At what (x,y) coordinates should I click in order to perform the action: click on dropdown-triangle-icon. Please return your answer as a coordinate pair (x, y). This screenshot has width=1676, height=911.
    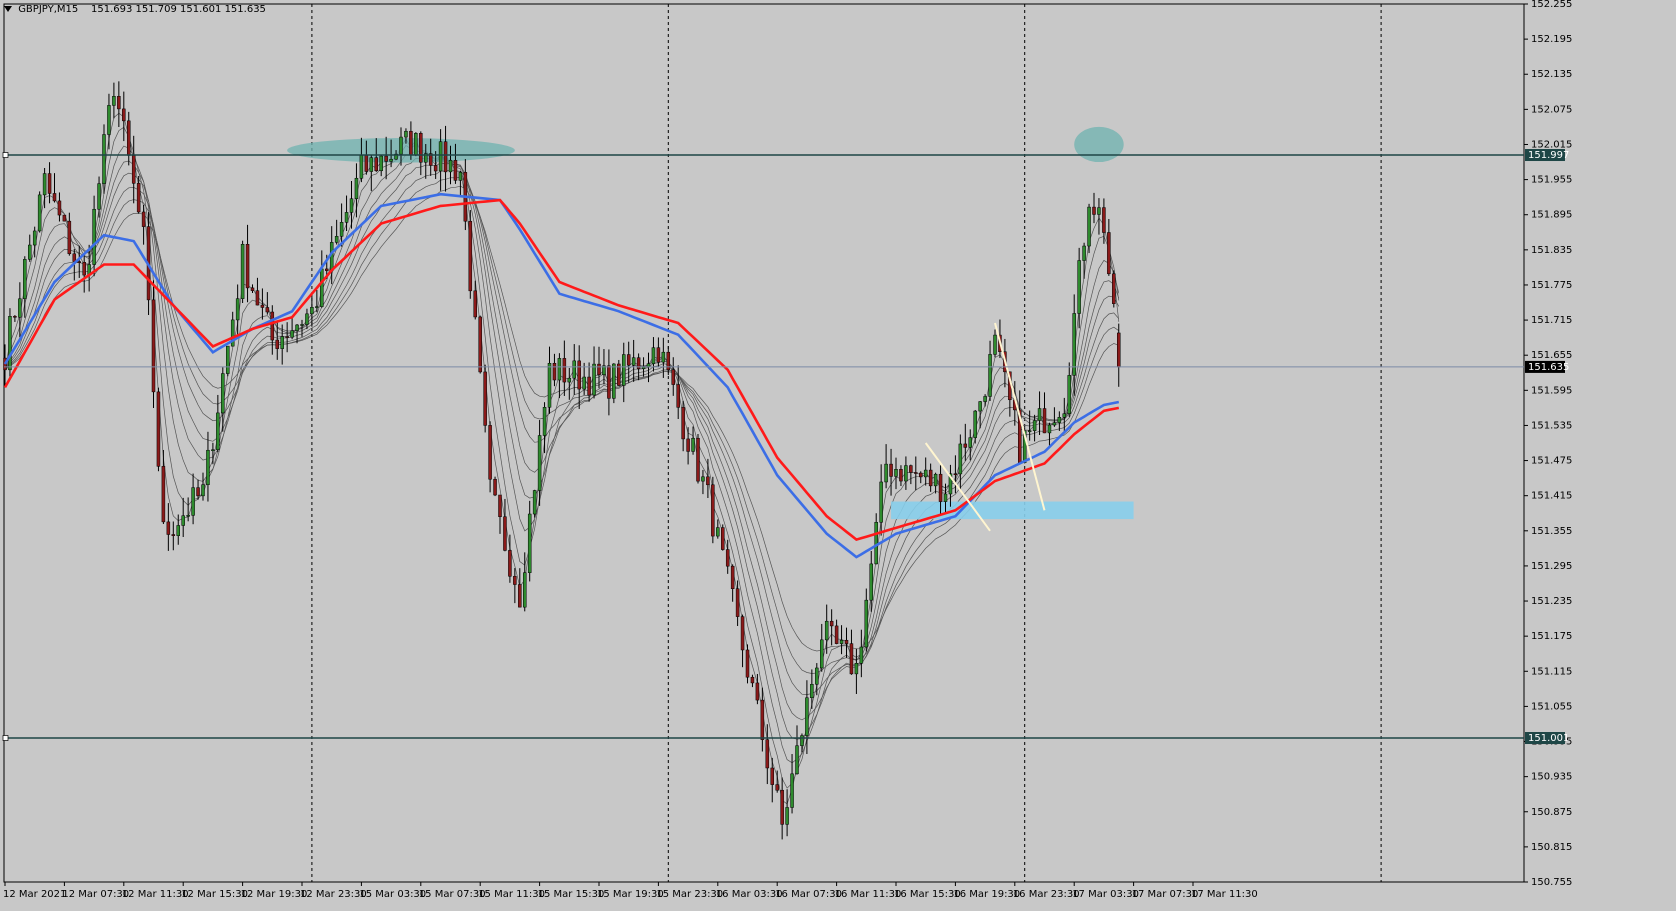
    Looking at the image, I should click on (8, 9).